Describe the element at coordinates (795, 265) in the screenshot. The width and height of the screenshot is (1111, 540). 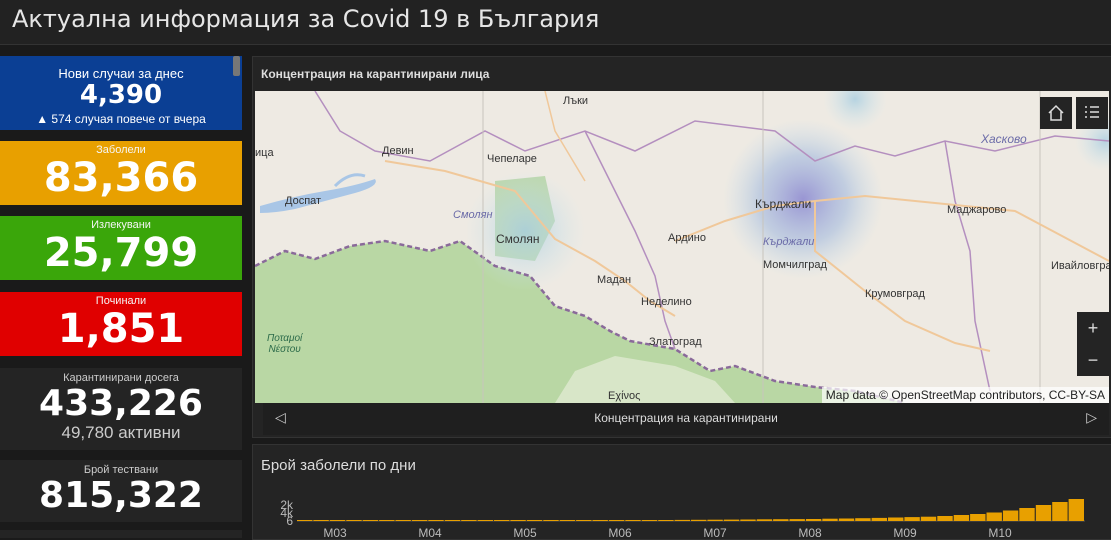
I see `place-momchilgrad: Момчилград` at that location.